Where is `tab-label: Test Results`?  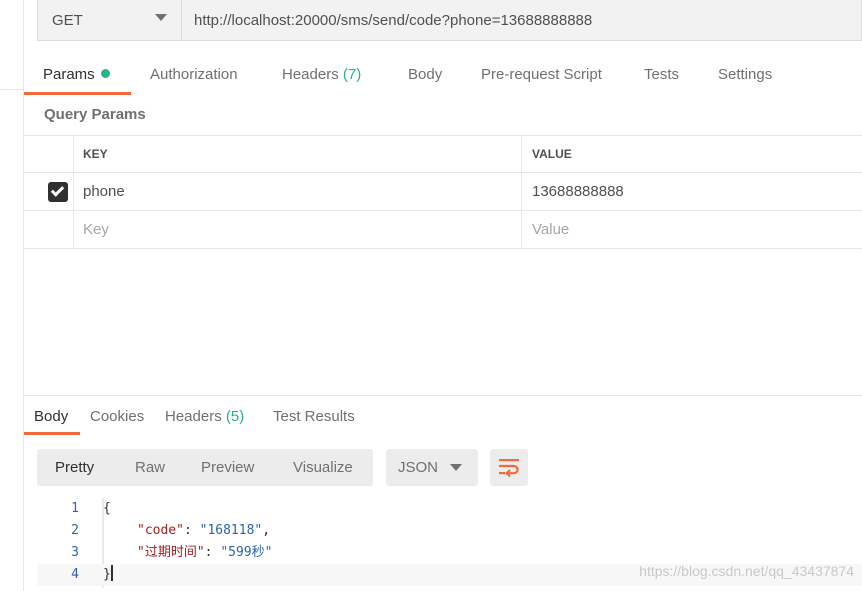 tab-label: Test Results is located at coordinates (314, 416).